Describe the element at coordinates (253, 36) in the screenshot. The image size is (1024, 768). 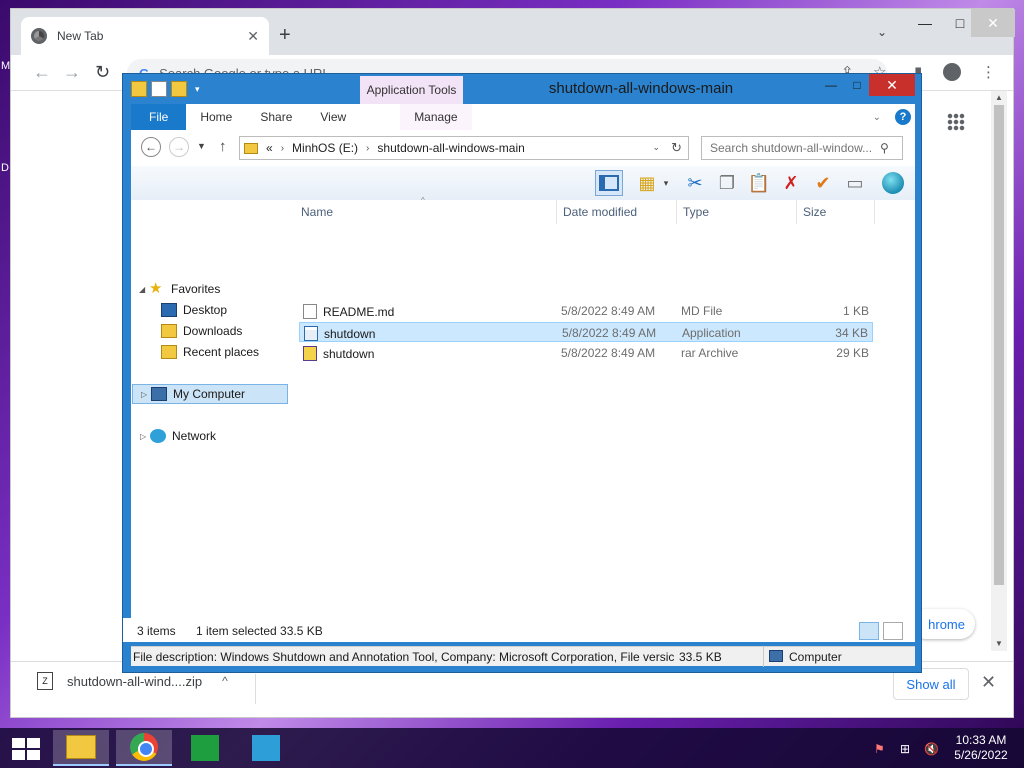
I see `tab-close-icon: ✕` at that location.